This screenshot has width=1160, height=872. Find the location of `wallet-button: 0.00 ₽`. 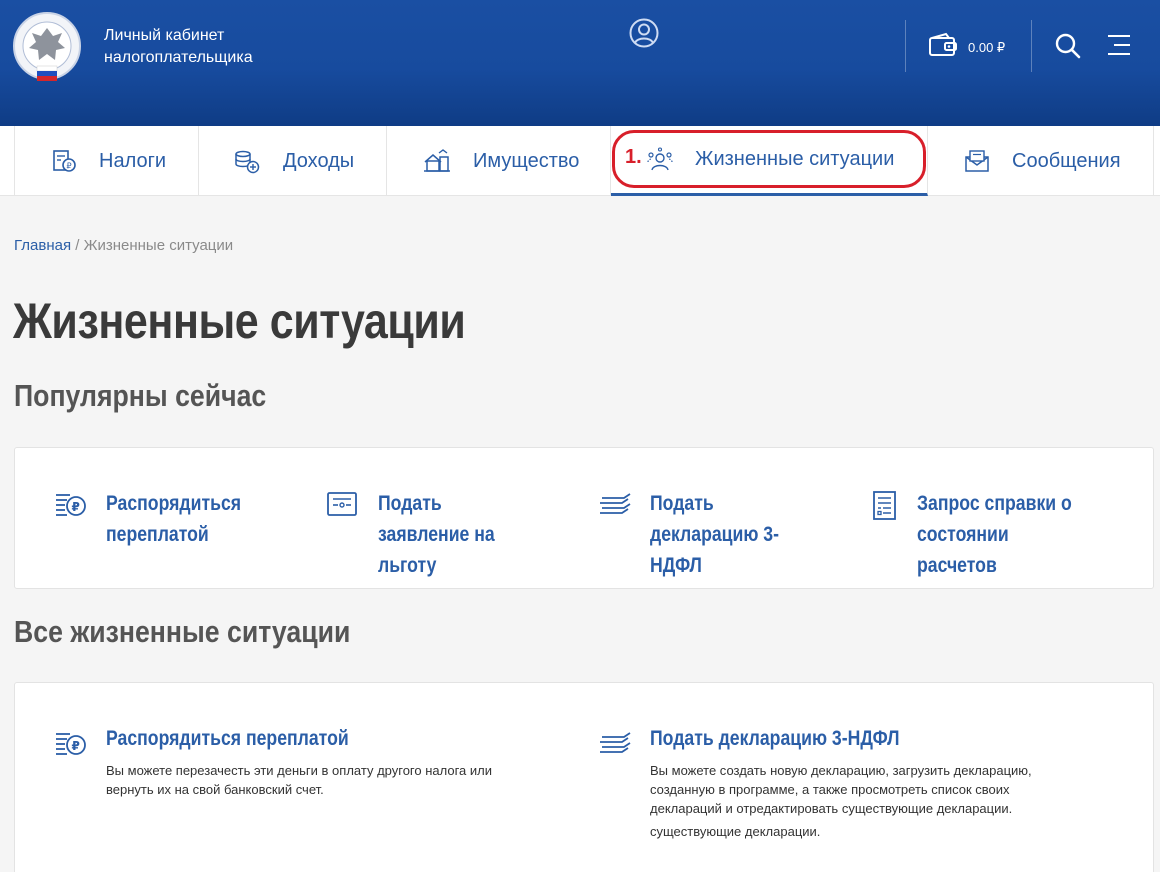

wallet-button: 0.00 ₽ is located at coordinates (966, 47).